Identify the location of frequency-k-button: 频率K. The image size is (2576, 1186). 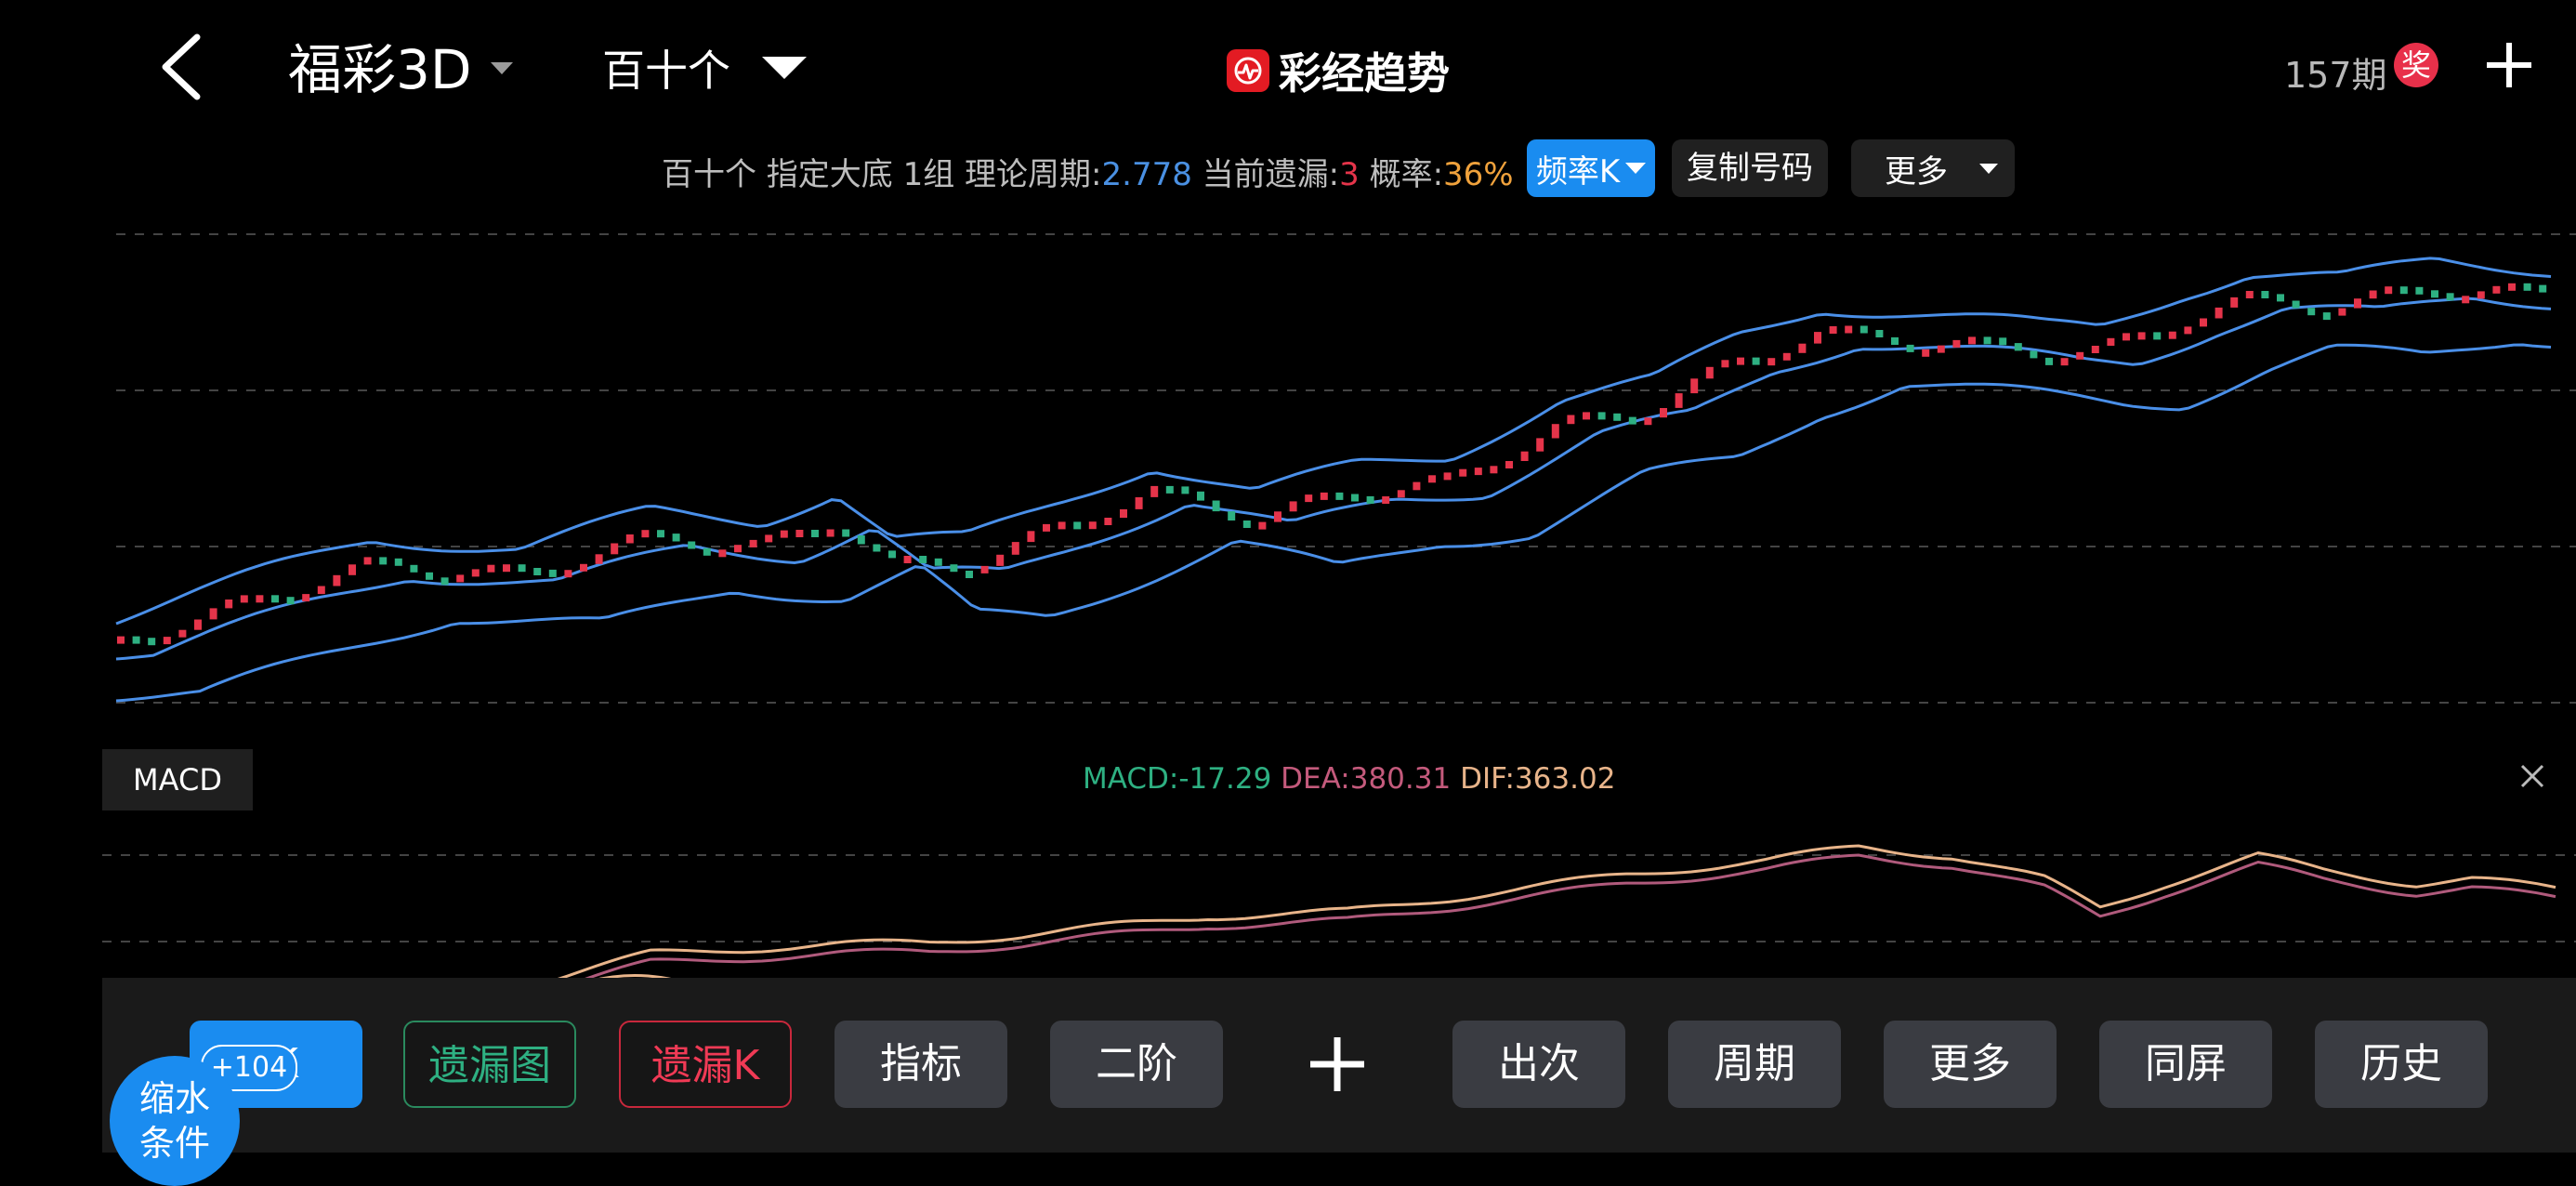
(1591, 168).